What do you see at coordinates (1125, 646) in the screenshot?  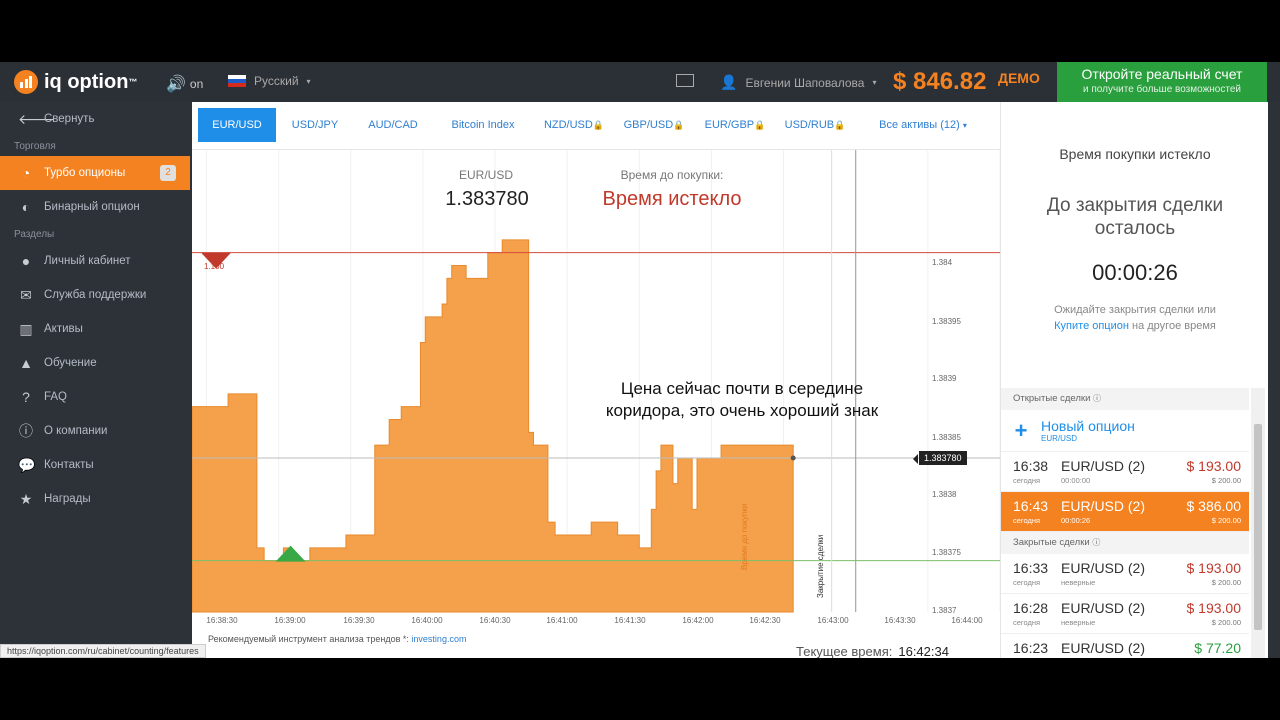 I see `closed-deal-row: 16:23сегодняEUR/USD (2)$ 77.20` at bounding box center [1125, 646].